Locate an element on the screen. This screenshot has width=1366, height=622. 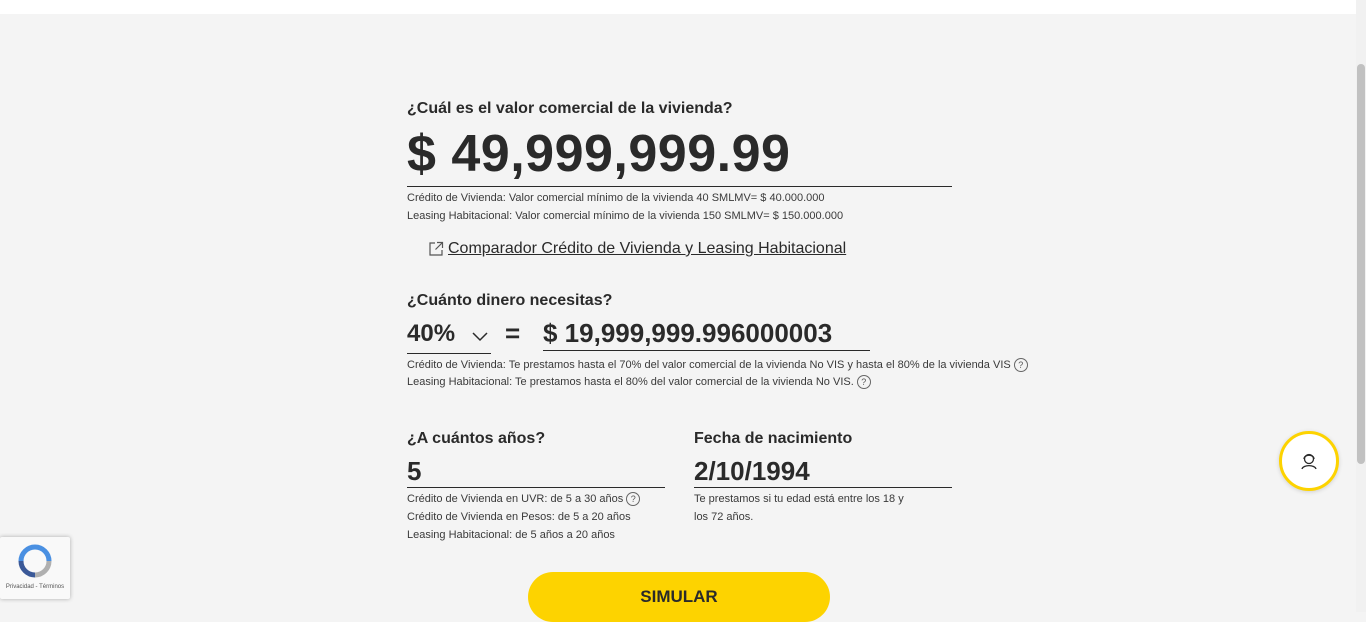
loan-percent-select: 40% is located at coordinates (431, 334).